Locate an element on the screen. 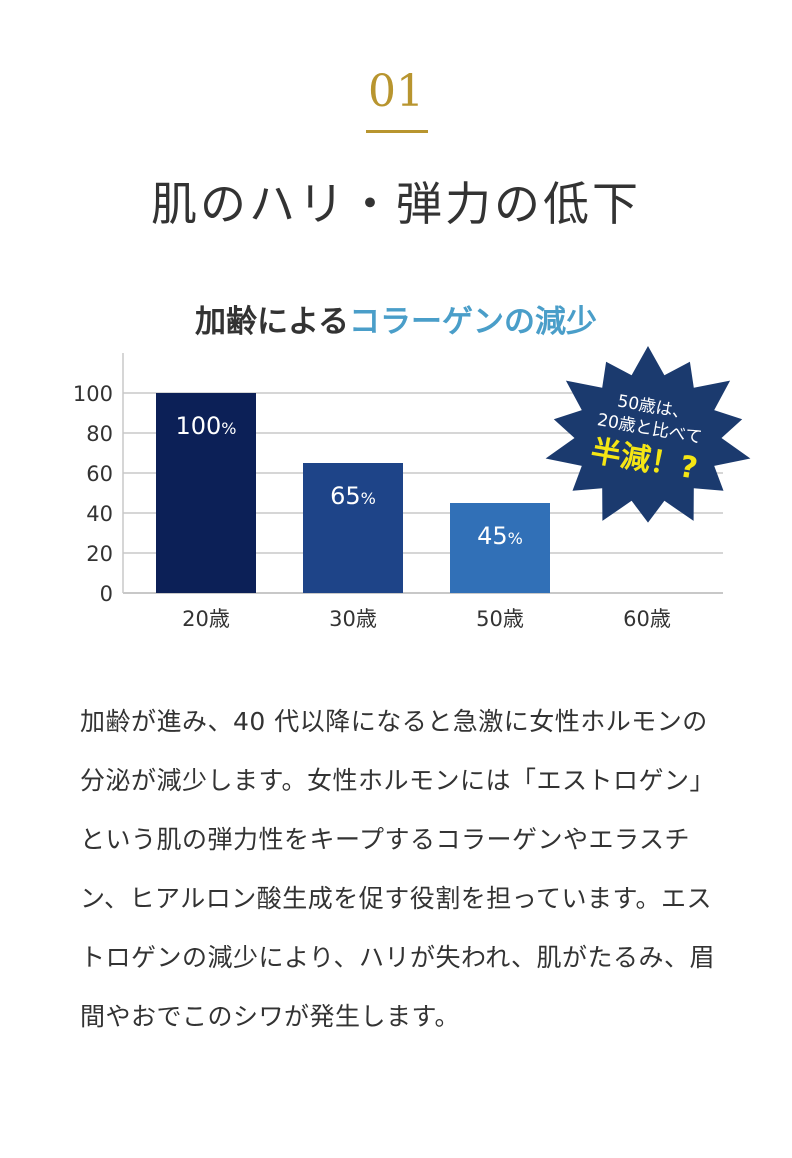 This screenshot has width=792, height=1158. x-tick-label: 30歳 is located at coordinates (353, 619).